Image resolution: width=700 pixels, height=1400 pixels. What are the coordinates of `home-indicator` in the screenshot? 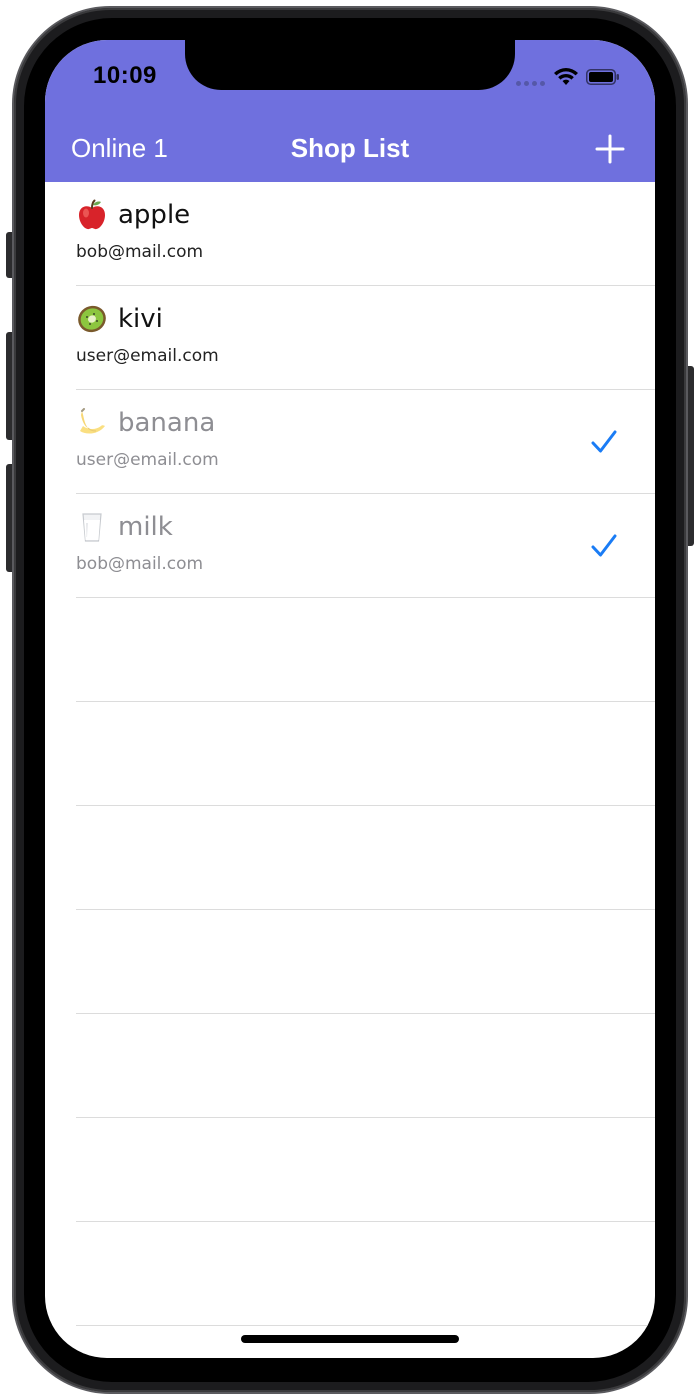 It's located at (350, 1339).